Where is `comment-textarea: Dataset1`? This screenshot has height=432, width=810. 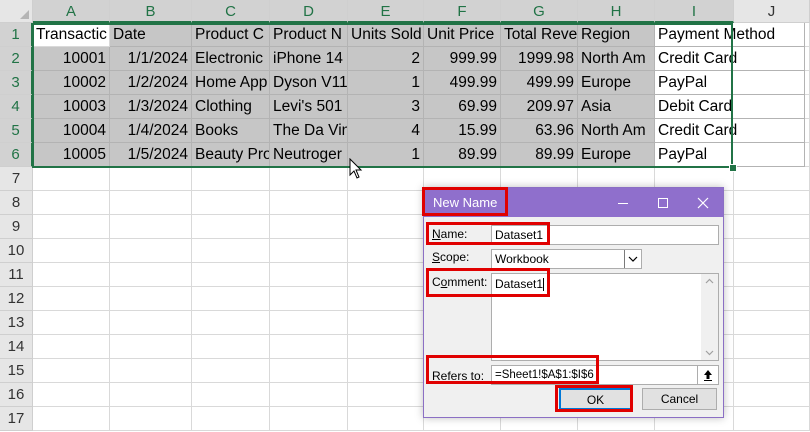 comment-textarea: Dataset1 is located at coordinates (605, 317).